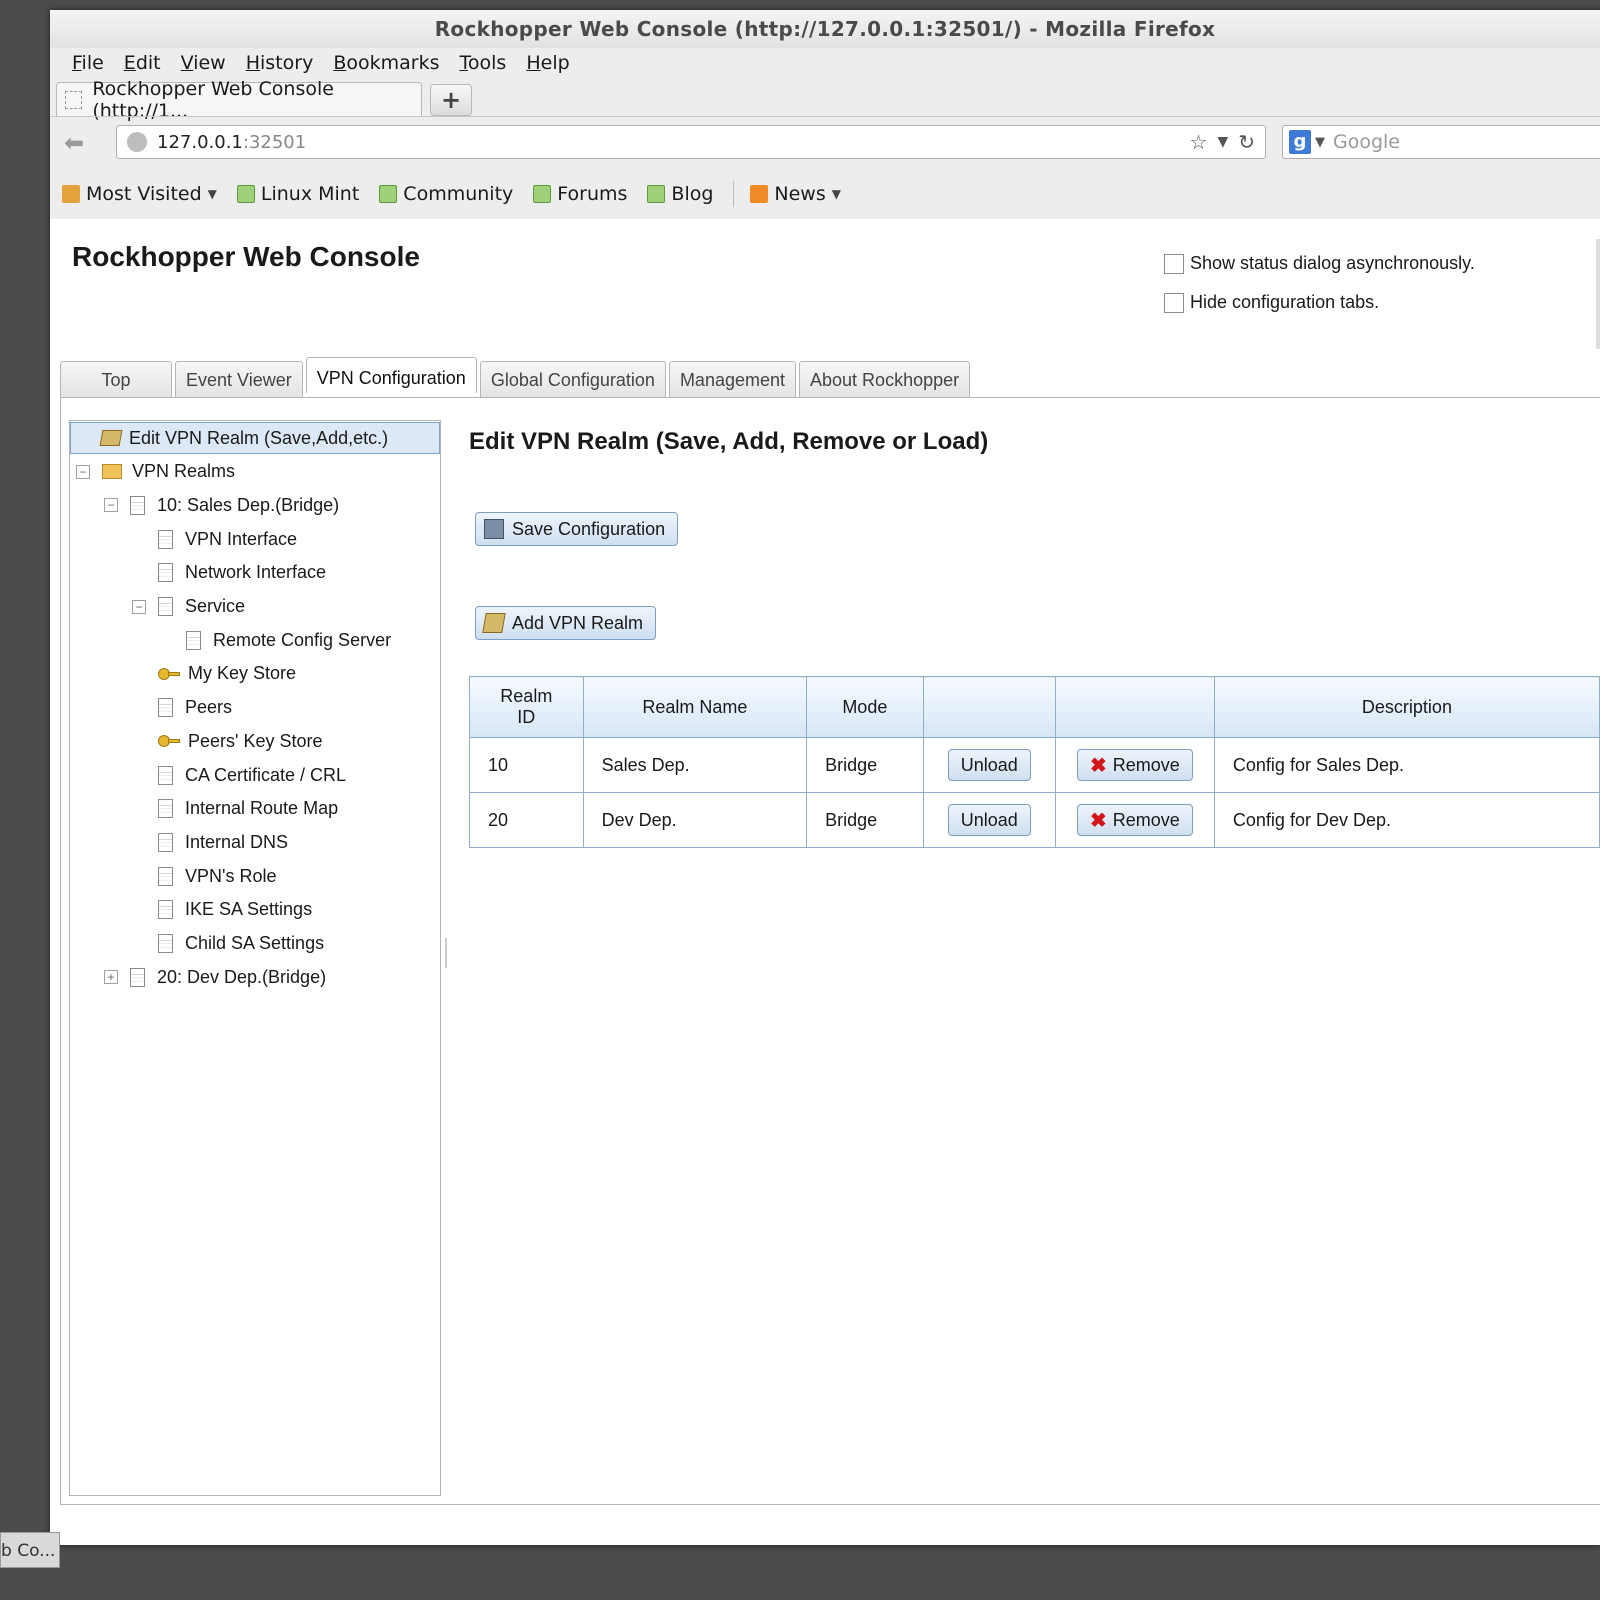 Image resolution: width=1600 pixels, height=1600 pixels. What do you see at coordinates (391, 375) in the screenshot?
I see `tab-vpn-configuration: VPN Configuration` at bounding box center [391, 375].